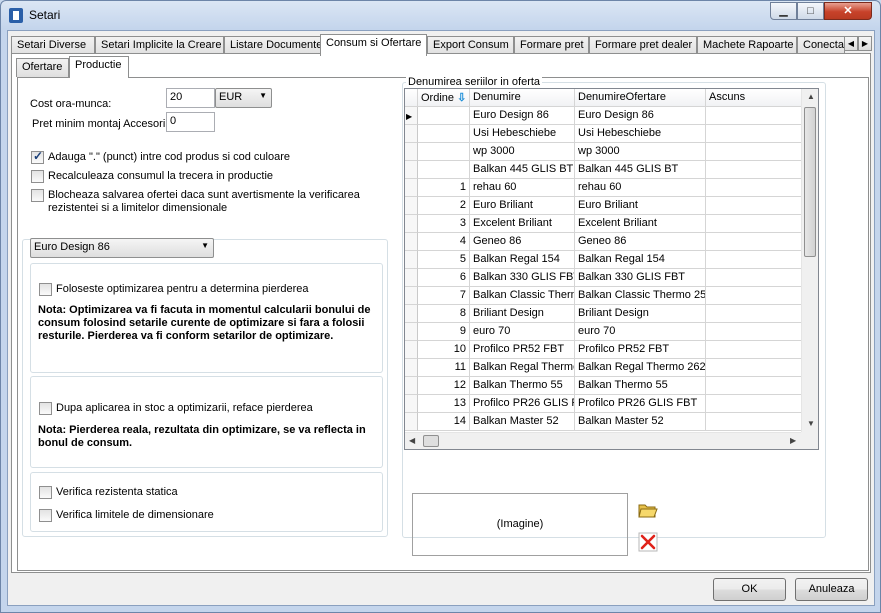  What do you see at coordinates (522, 206) in the screenshot?
I see `cell-denumire: Euro Briliant` at bounding box center [522, 206].